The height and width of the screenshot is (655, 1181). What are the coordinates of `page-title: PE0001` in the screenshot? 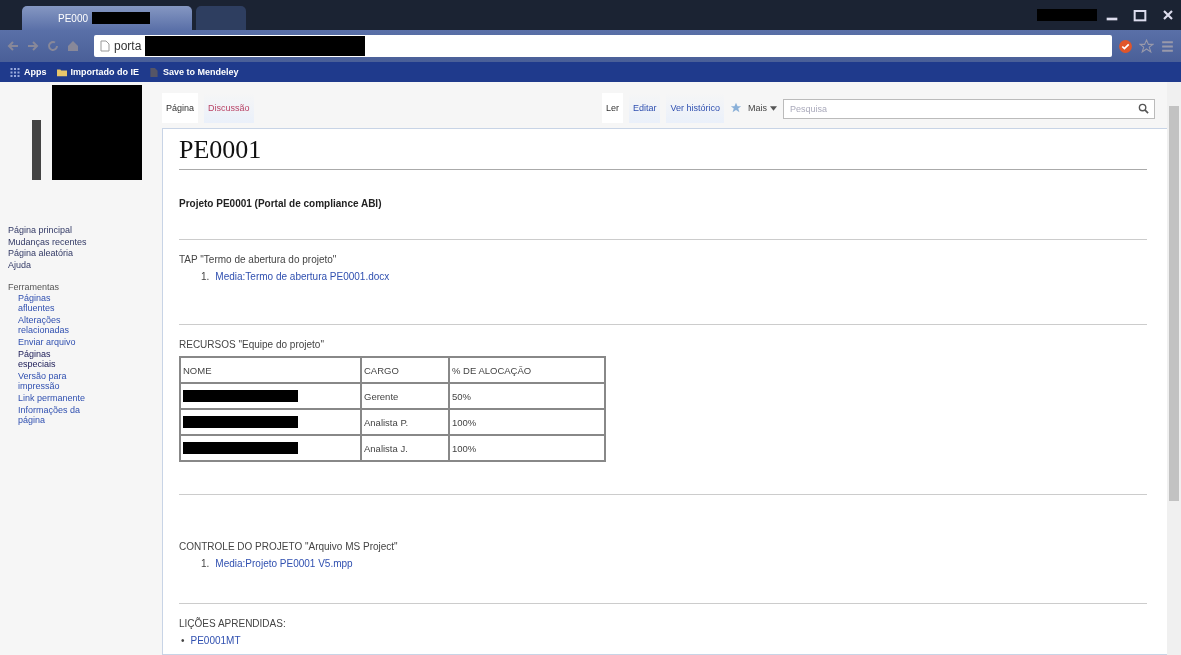 It's located at (663, 152).